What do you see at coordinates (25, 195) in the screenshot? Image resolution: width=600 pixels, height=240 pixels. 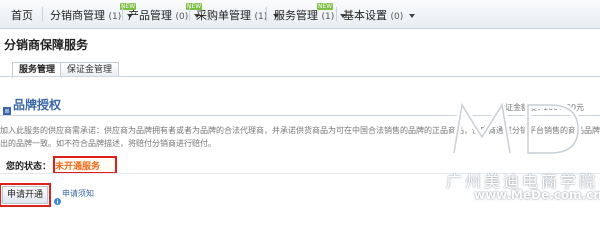 I see `apply-button: 申请开通` at bounding box center [25, 195].